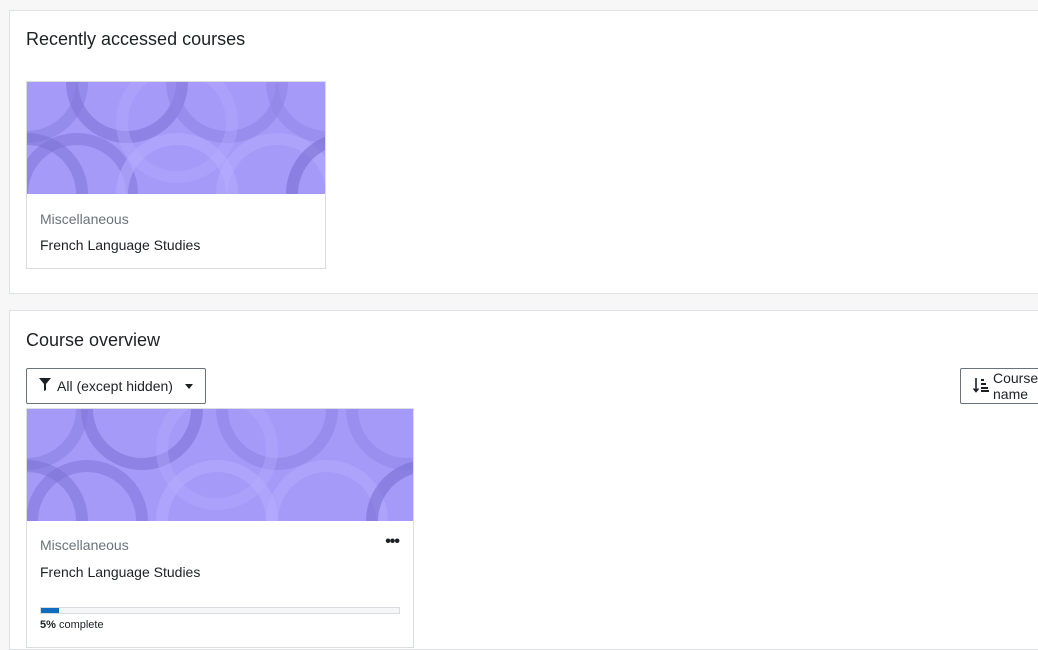  I want to click on sort-icon, so click(980, 386).